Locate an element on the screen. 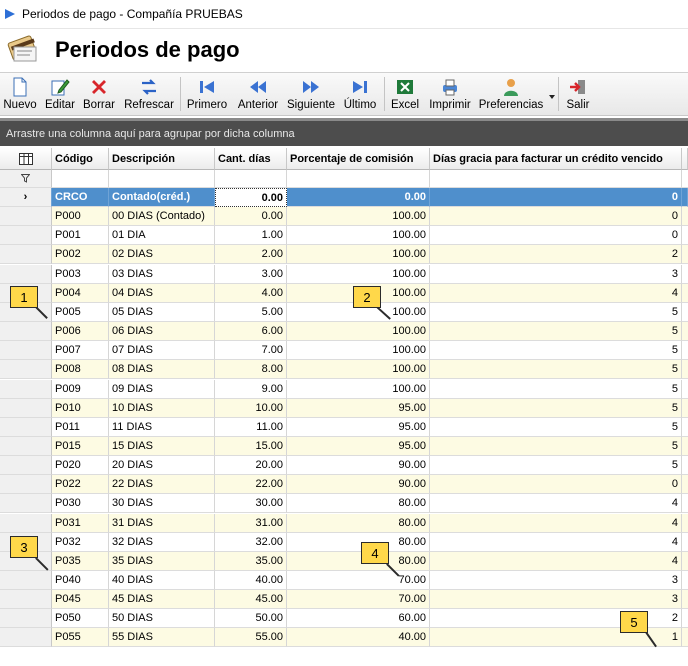 The height and width of the screenshot is (666, 688). cell-descripcion: 00 DIAS (Contado) is located at coordinates (162, 217).